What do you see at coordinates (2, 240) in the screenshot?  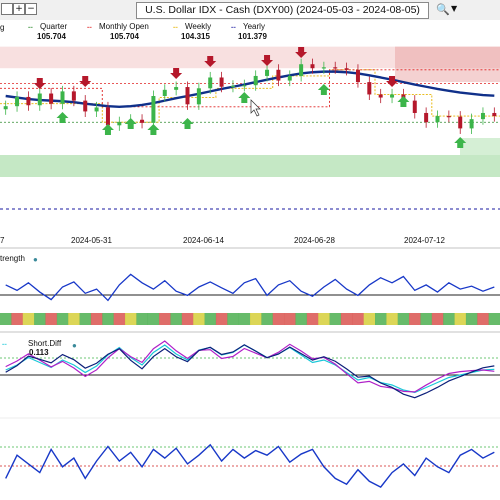 I see `x-axis-edge-label: 7` at bounding box center [2, 240].